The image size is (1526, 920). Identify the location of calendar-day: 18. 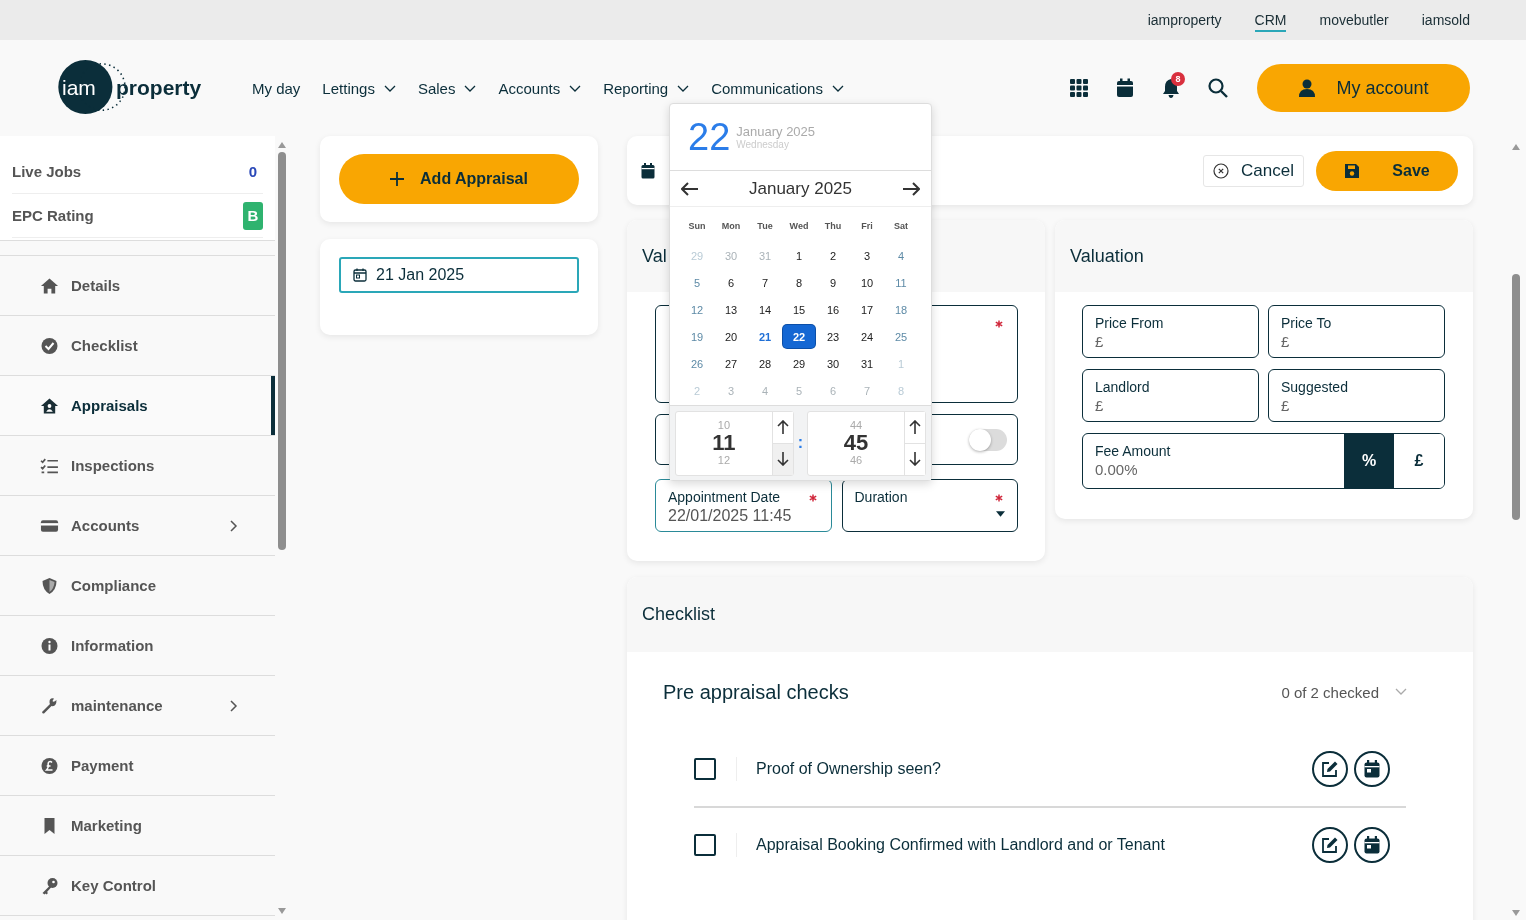
(901, 309).